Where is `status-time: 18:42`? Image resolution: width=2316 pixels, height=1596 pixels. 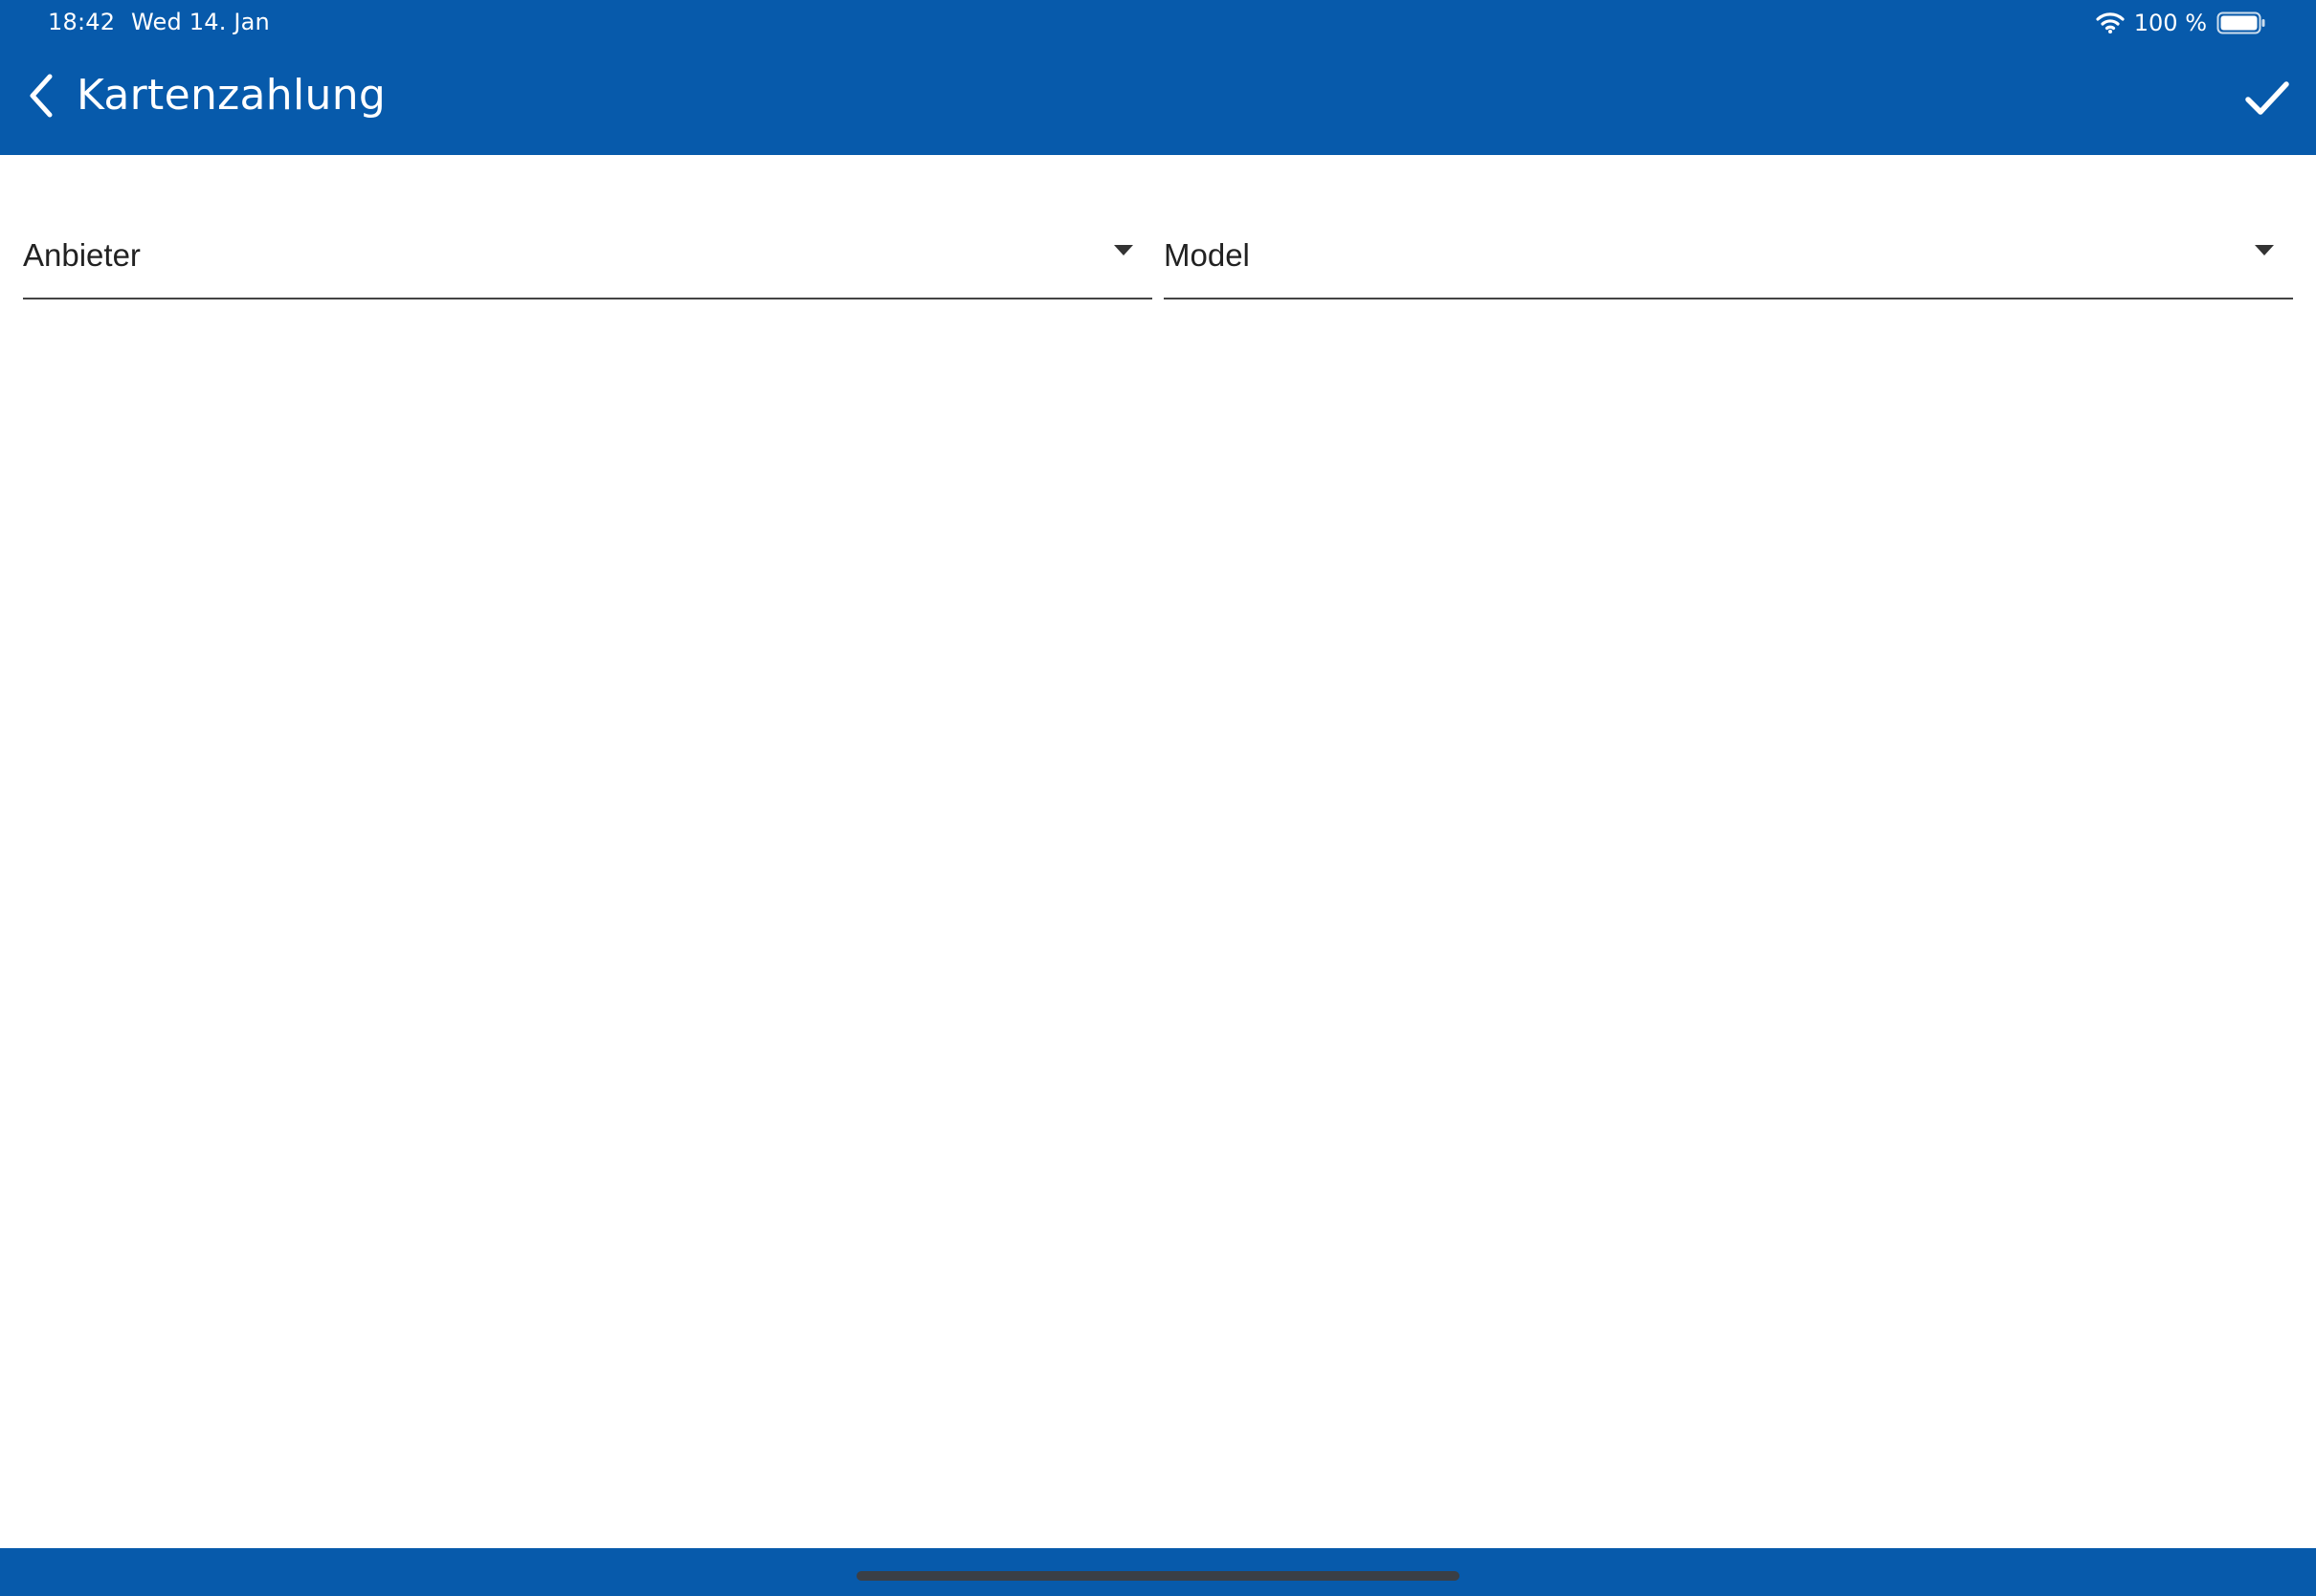 status-time: 18:42 is located at coordinates (82, 22).